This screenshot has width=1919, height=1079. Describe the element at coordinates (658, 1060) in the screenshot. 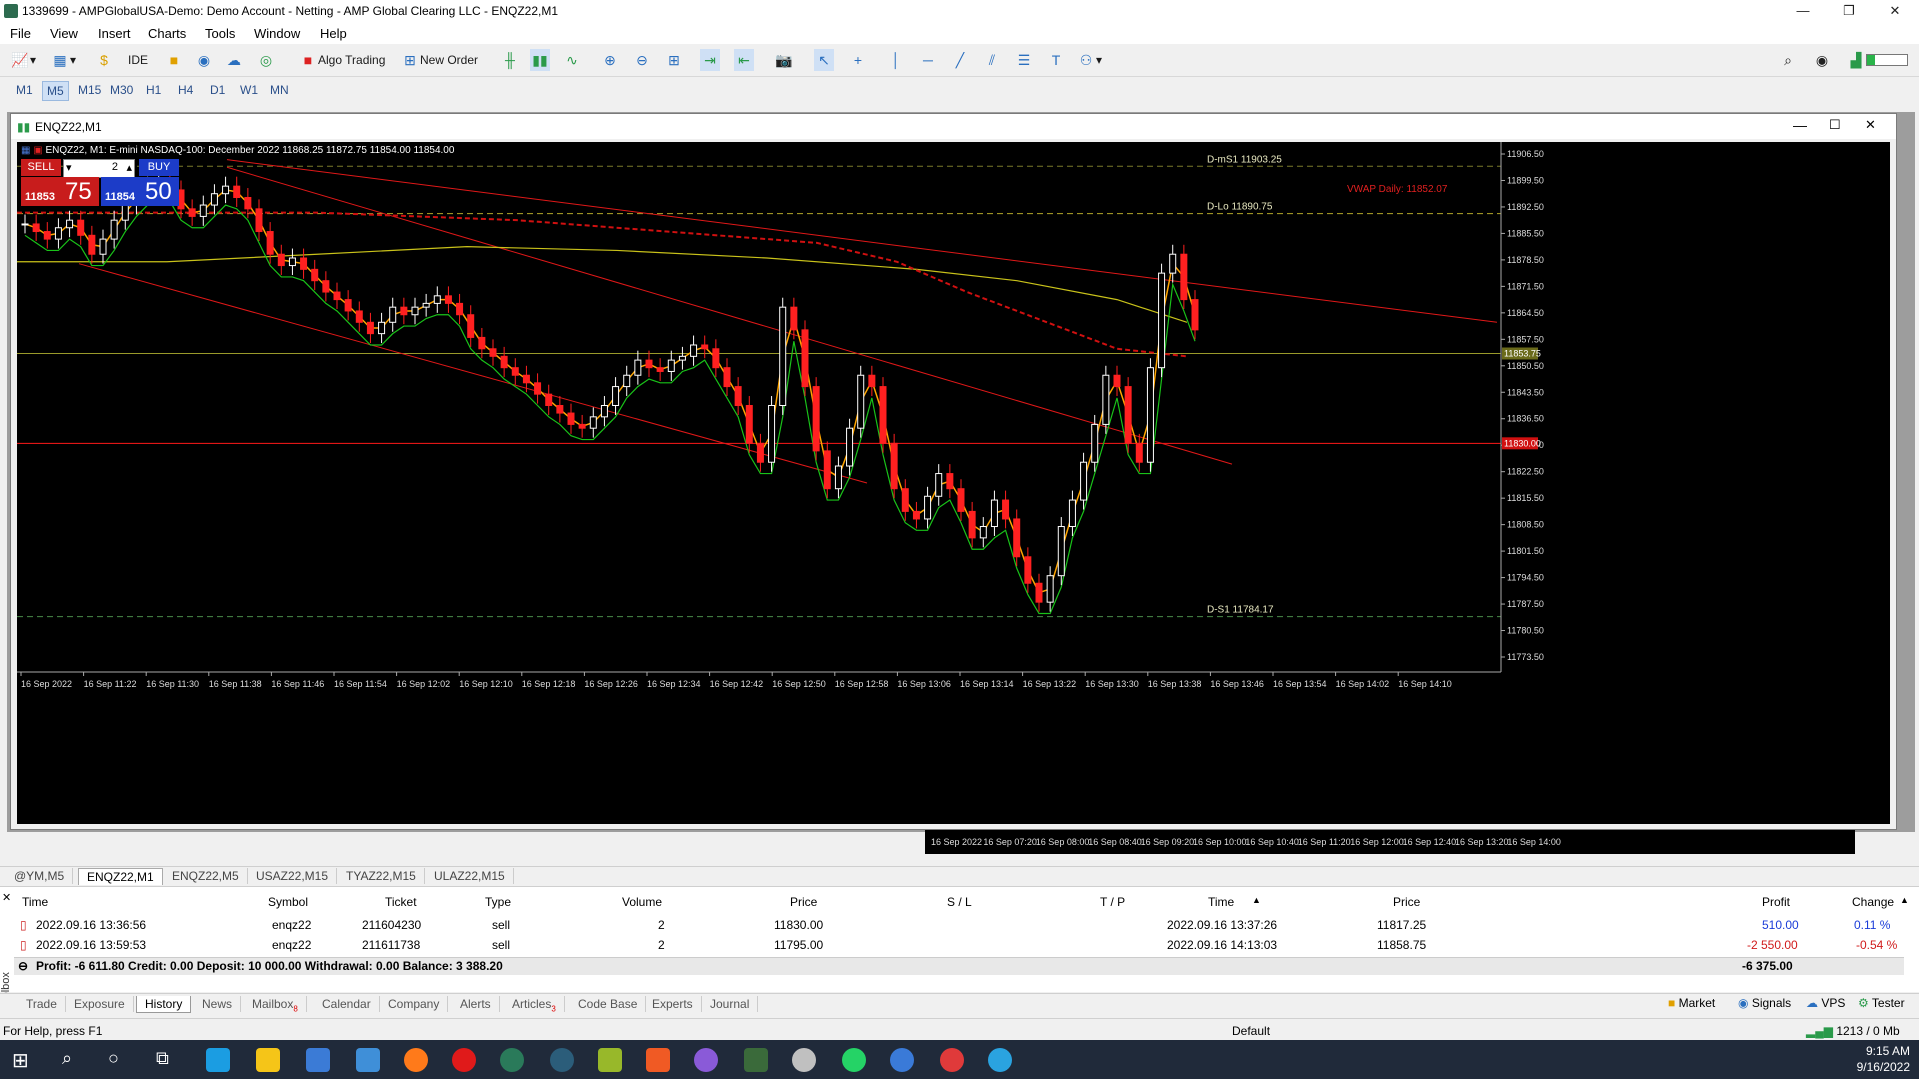

I see `brave-icon` at that location.